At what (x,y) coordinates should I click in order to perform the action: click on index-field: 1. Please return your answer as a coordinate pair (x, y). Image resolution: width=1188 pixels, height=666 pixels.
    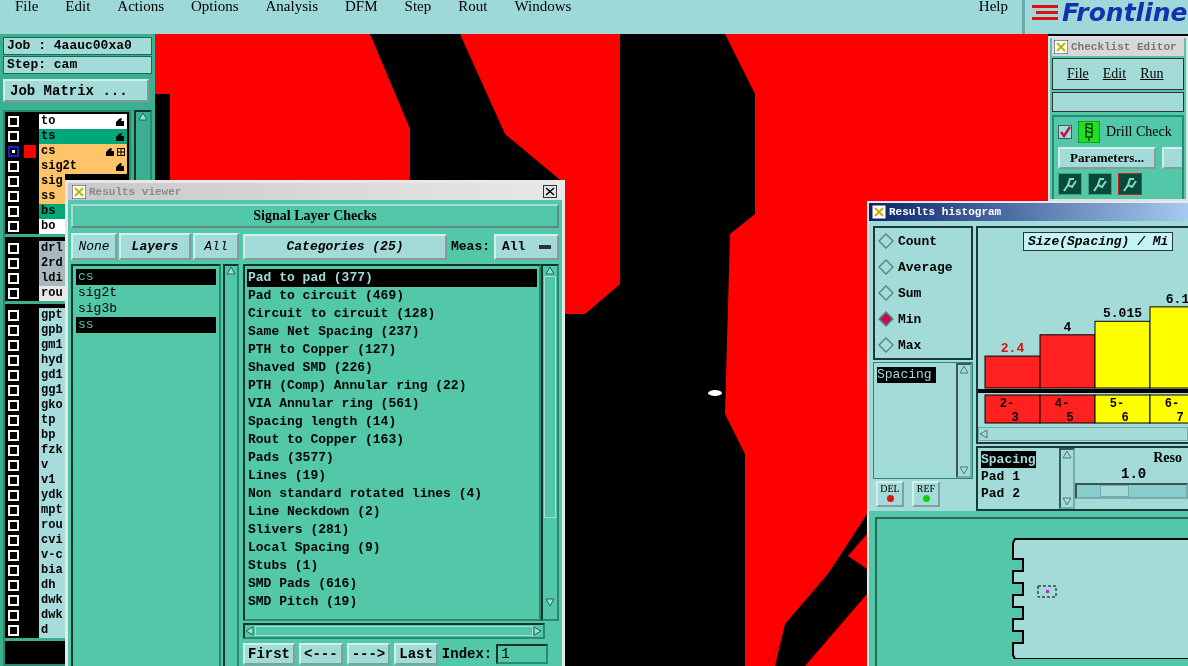
    Looking at the image, I should click on (522, 654).